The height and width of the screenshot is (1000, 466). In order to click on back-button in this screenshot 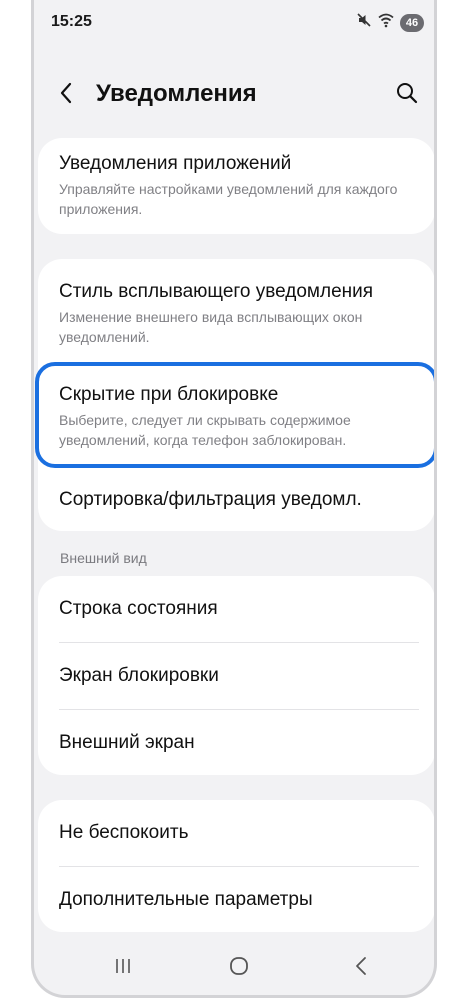, I will do `click(66, 95)`.